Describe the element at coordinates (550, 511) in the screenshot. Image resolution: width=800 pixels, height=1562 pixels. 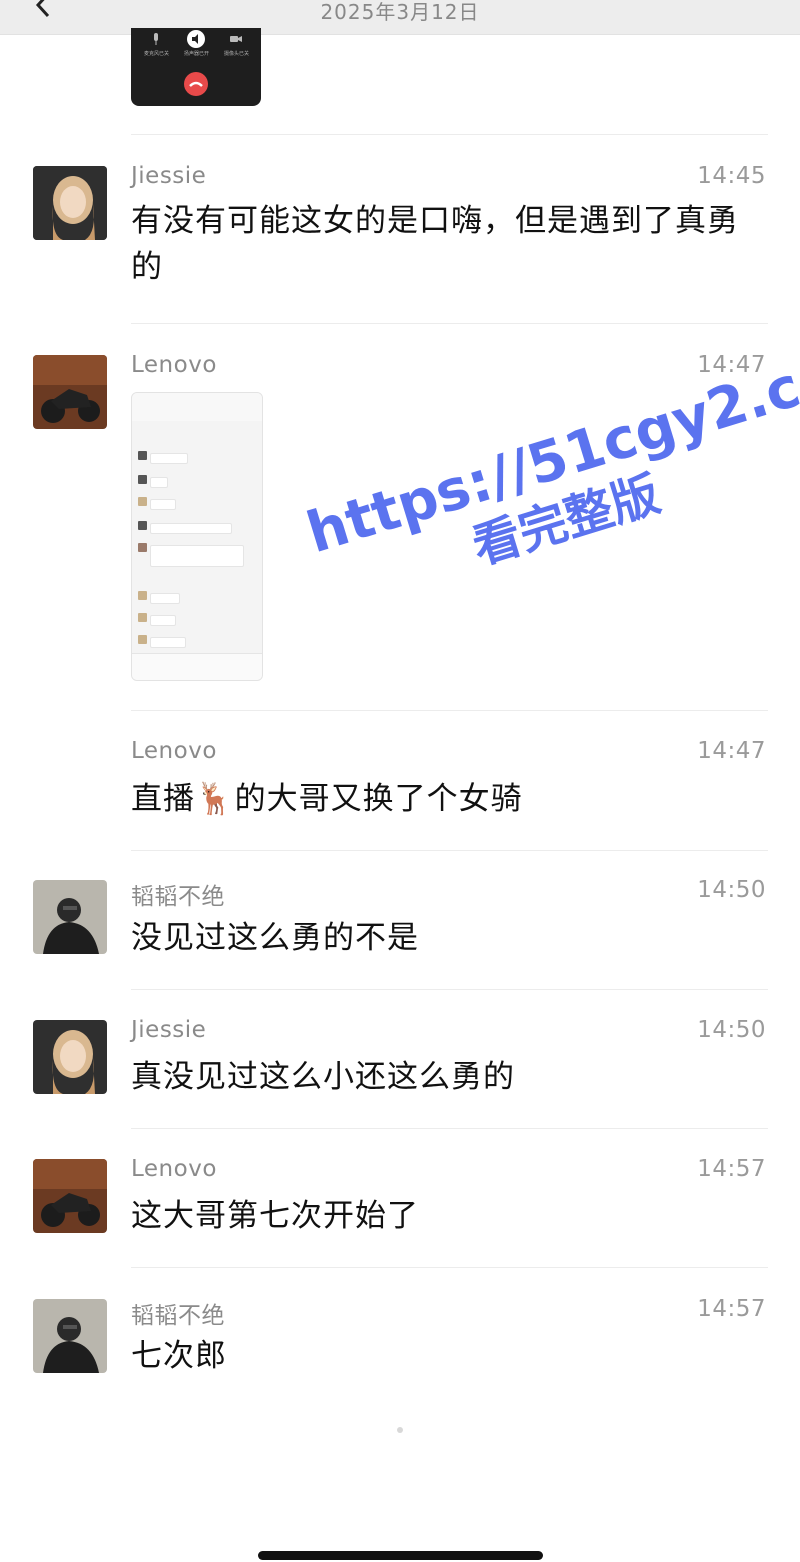
I see `watermark-overlay: https://51cgy2.com 看完整版` at that location.